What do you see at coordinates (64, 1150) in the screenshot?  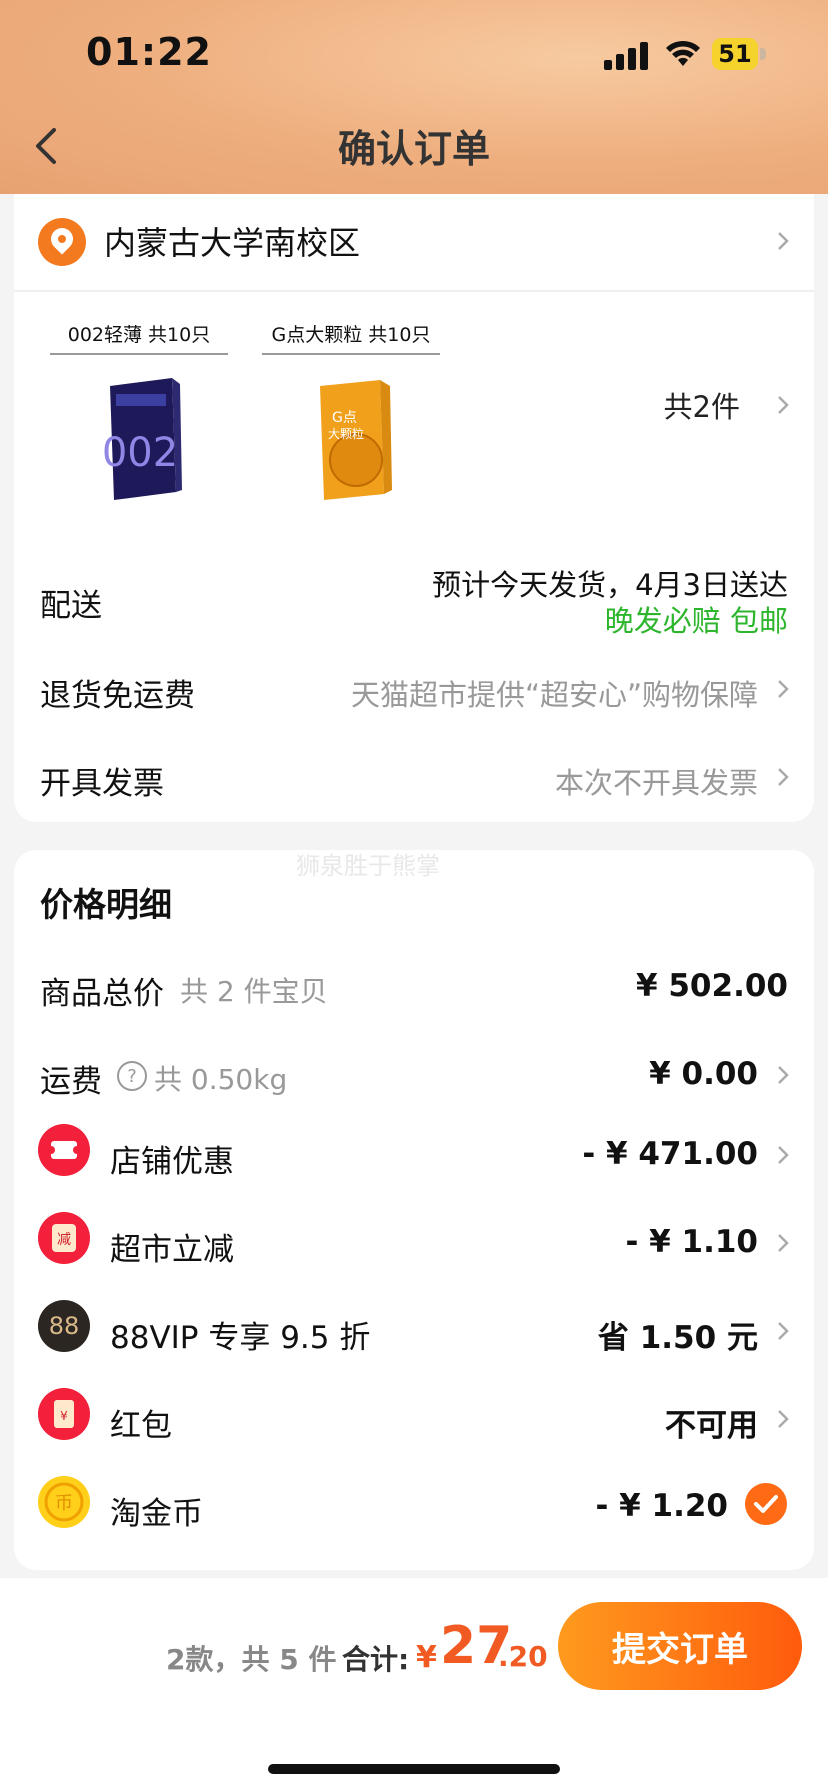 I see `coupon-icon` at bounding box center [64, 1150].